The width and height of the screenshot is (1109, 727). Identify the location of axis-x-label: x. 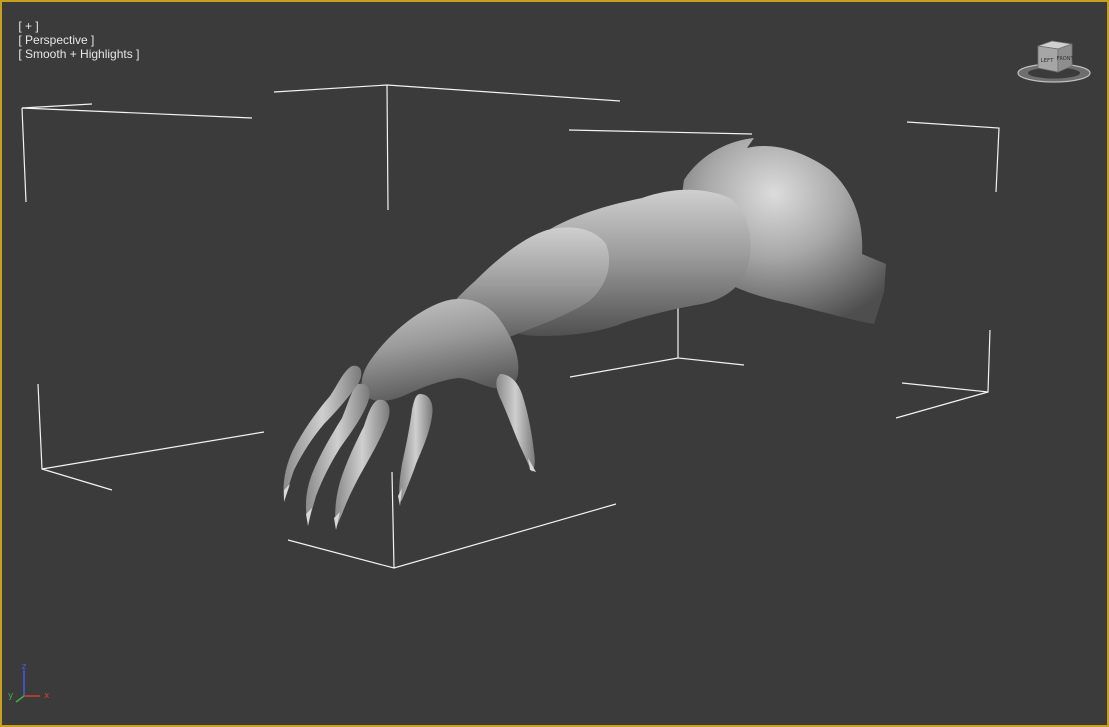
(47, 696).